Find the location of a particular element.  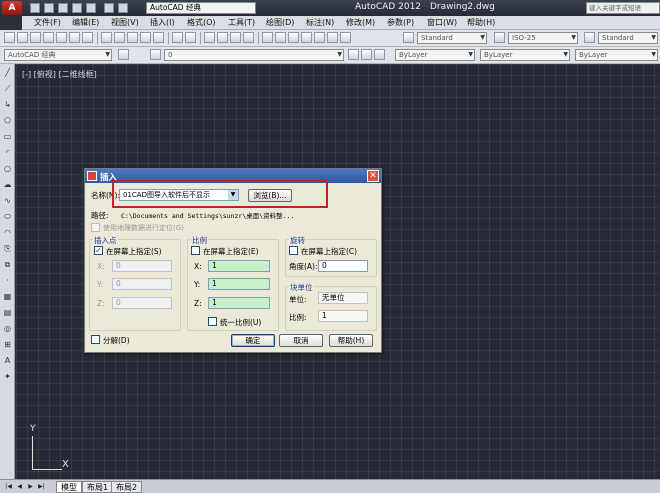

next-tab-icon: ▶ is located at coordinates (30, 486).